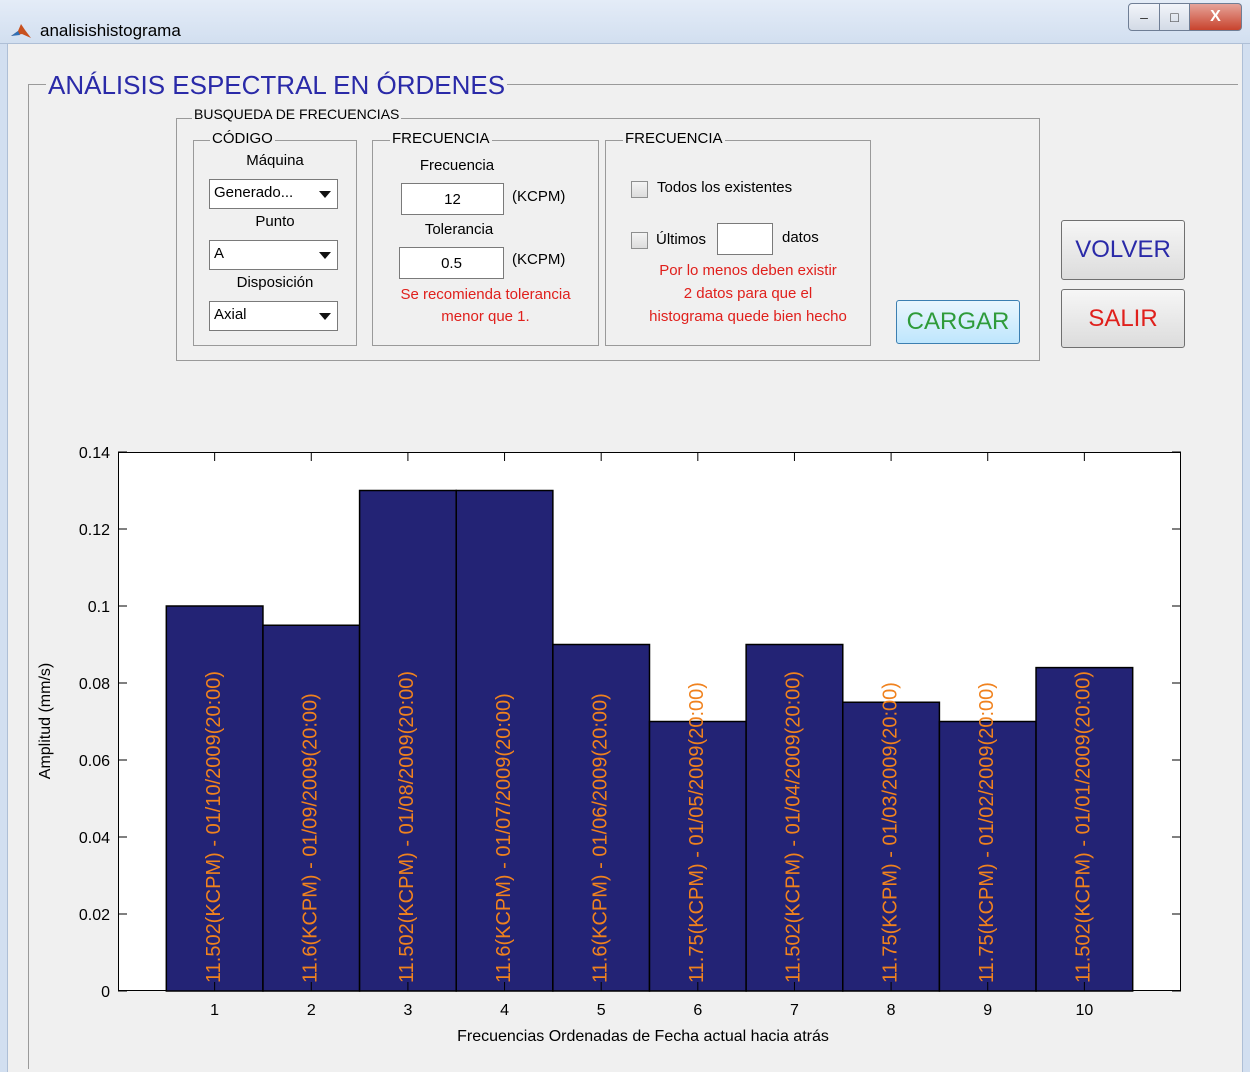 The image size is (1250, 1072). Describe the element at coordinates (94, 684) in the screenshot. I see `y-tick-label: 0.08` at that location.